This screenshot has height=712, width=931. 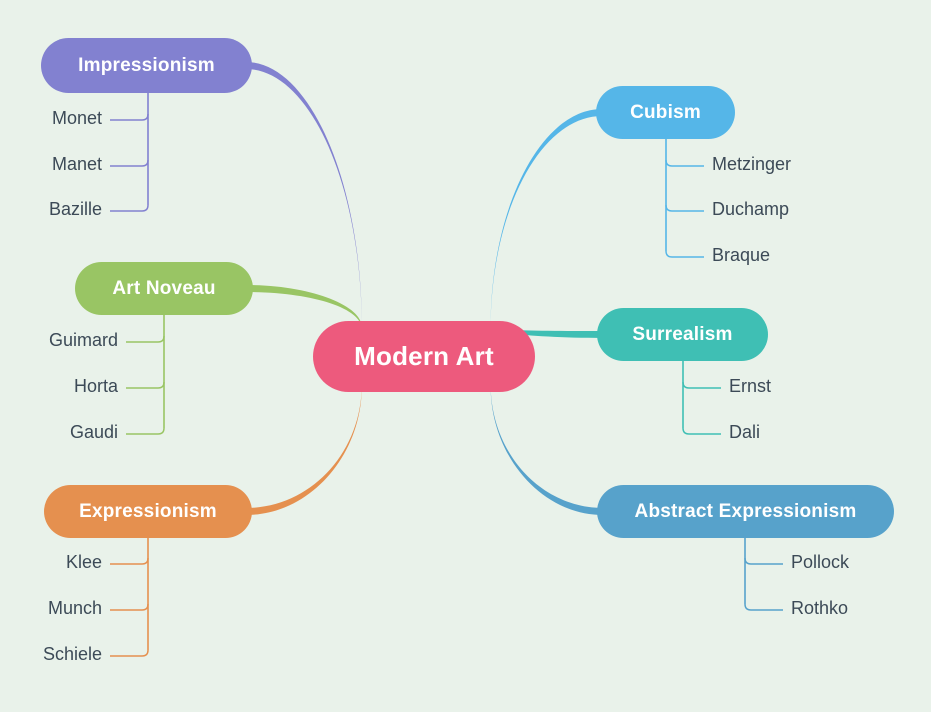 I want to click on branch-node-abstract-expressionism: Abstract Expressionism, so click(x=745, y=511).